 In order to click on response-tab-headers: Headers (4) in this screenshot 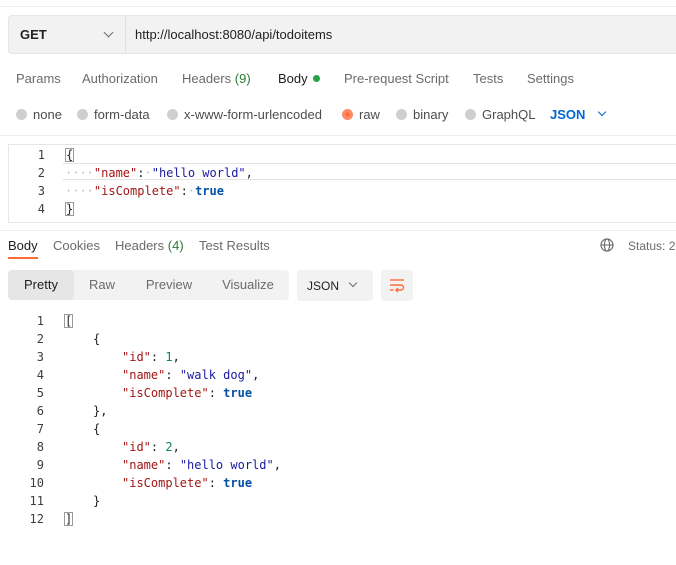, I will do `click(149, 245)`.